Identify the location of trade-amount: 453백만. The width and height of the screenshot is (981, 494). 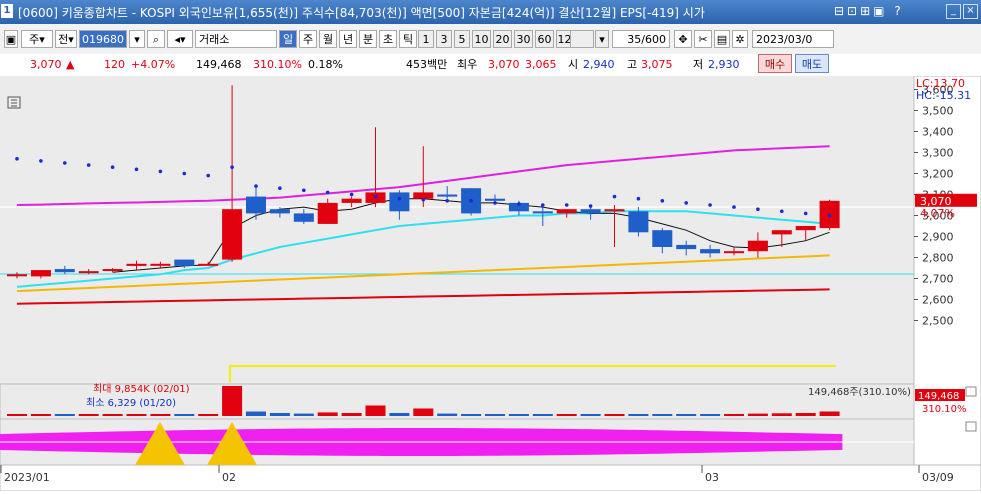
(427, 64).